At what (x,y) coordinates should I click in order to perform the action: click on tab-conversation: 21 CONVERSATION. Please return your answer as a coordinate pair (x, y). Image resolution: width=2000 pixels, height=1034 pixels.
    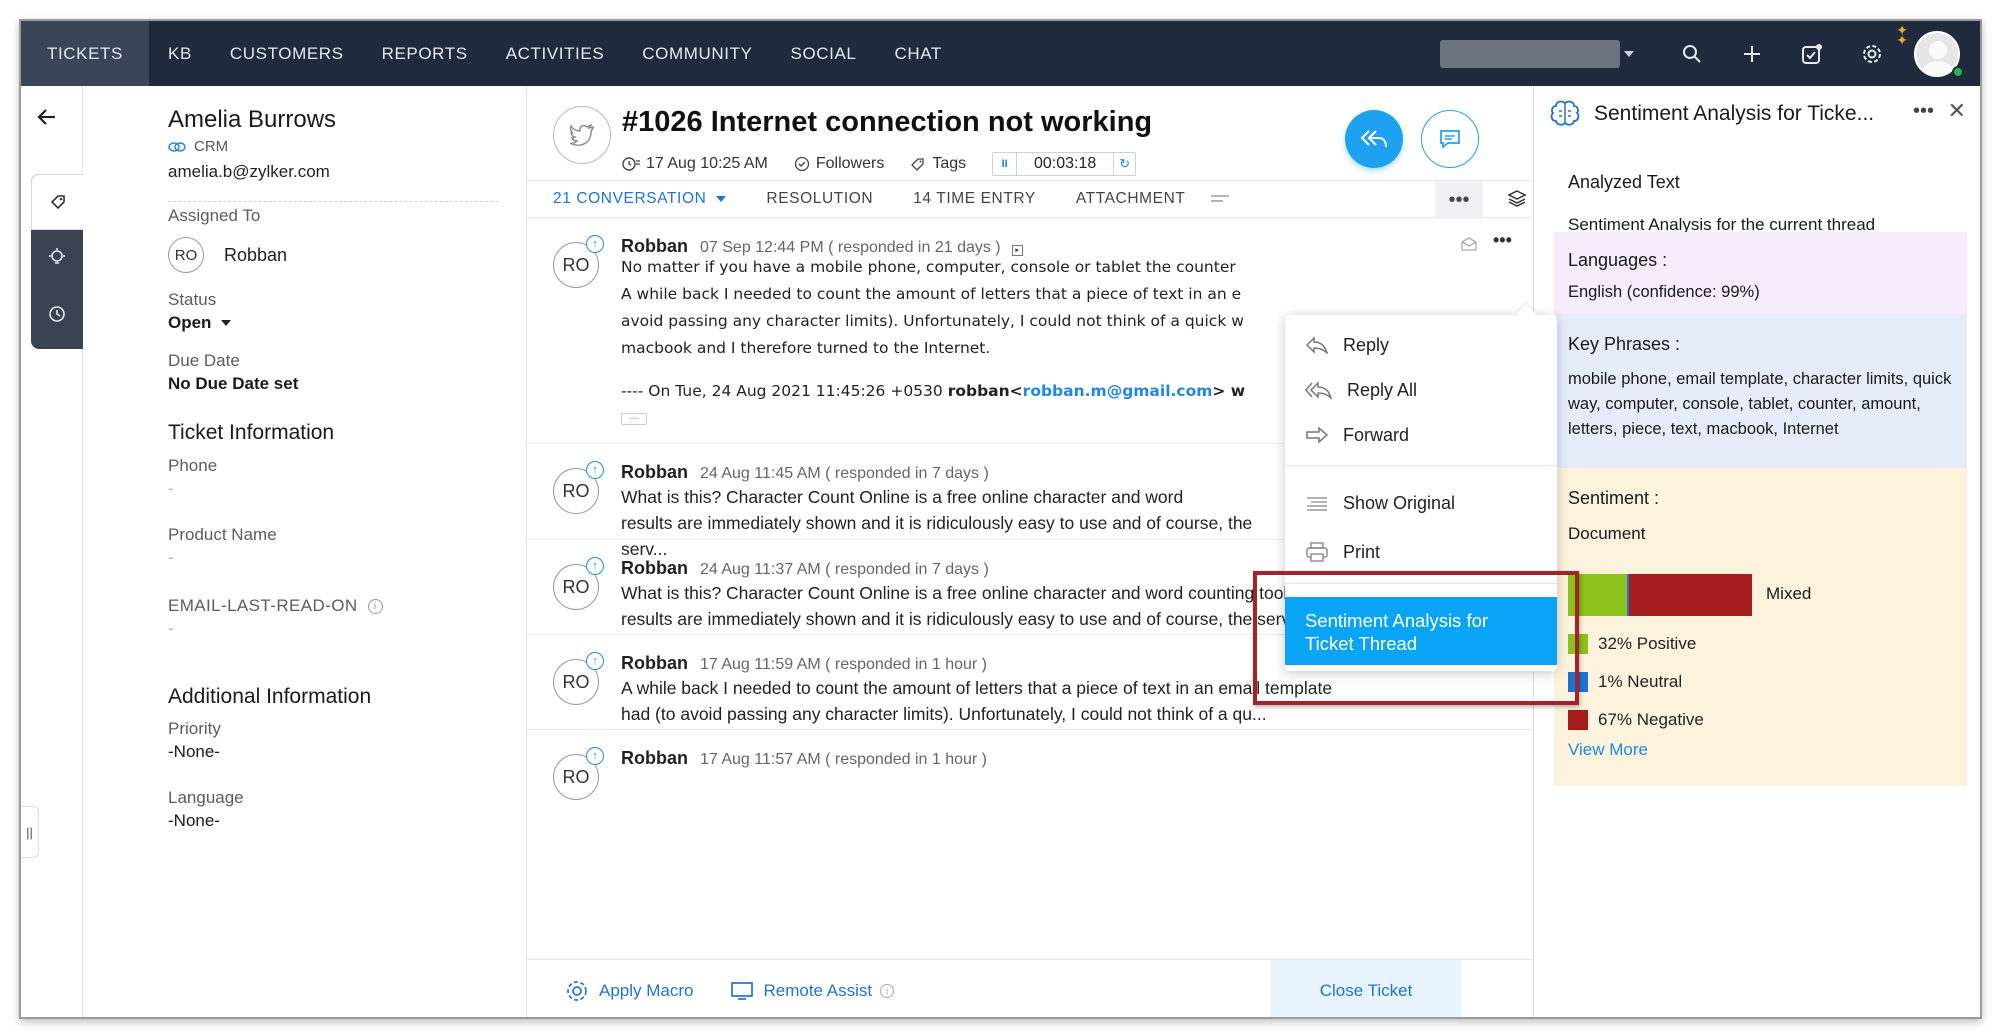
    Looking at the image, I should click on (639, 199).